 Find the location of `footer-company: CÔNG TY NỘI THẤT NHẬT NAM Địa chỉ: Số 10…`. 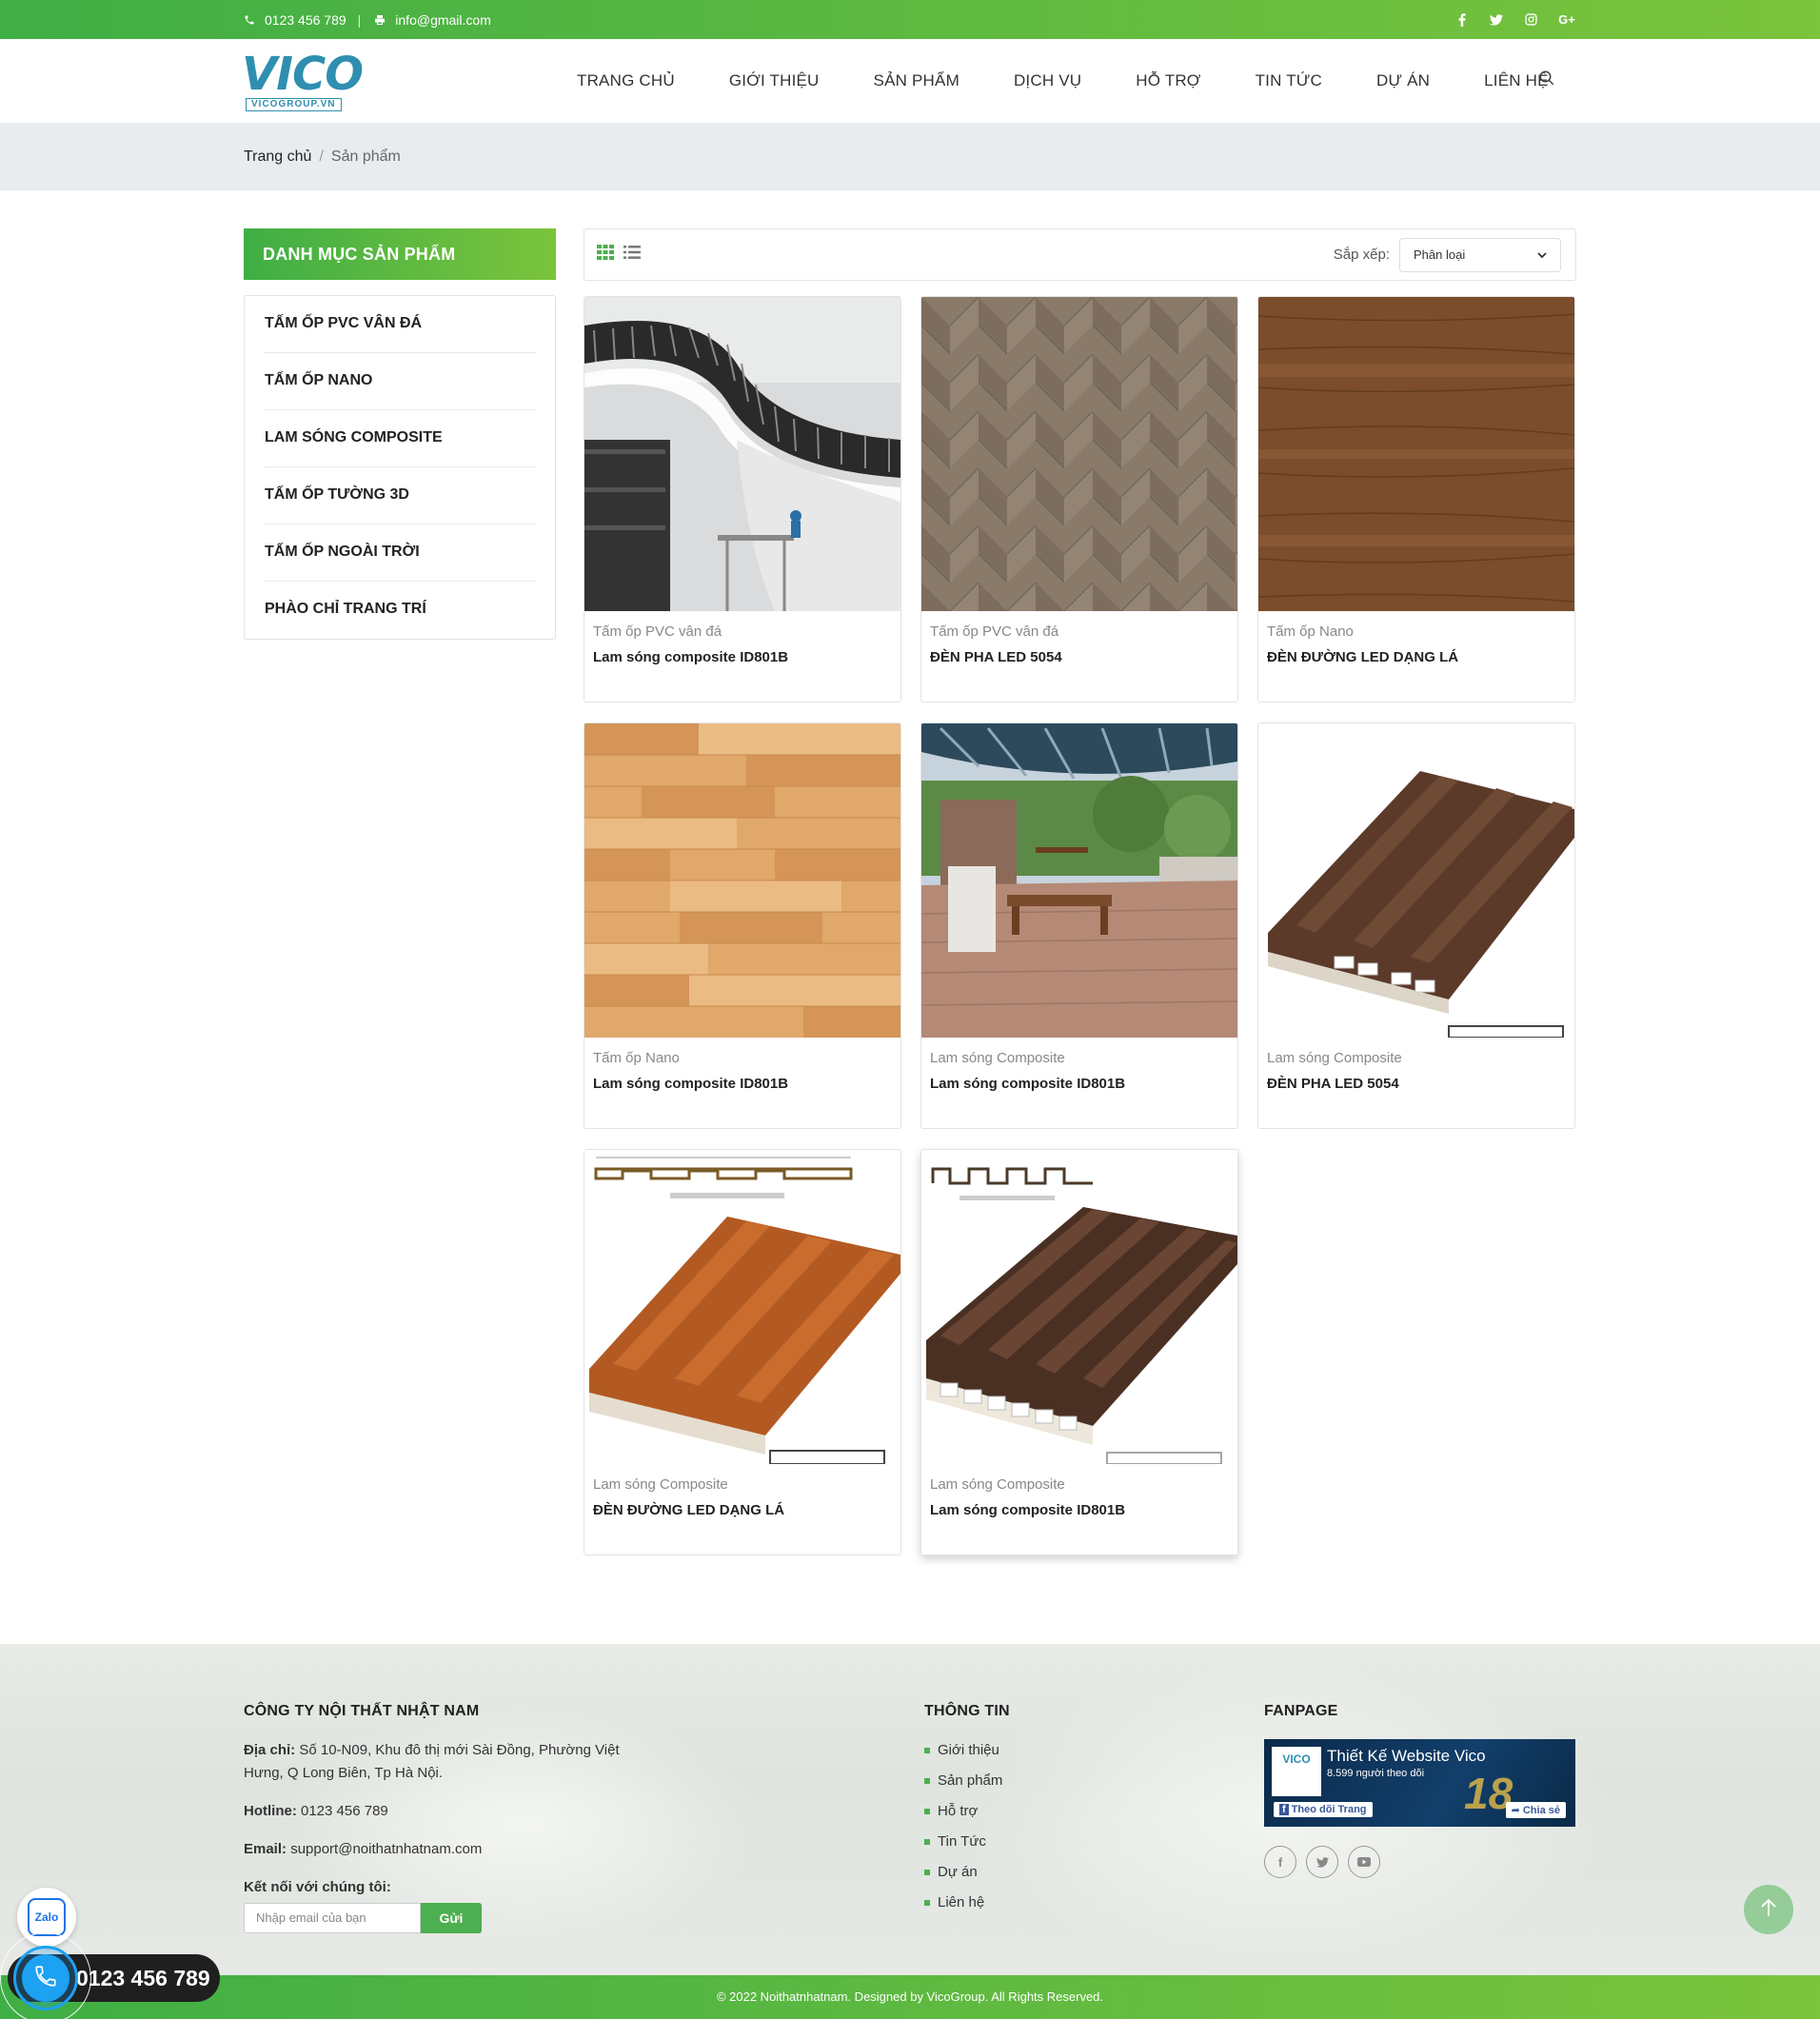

footer-company: CÔNG TY NỘI THẤT NHẬT NAM Địa chỉ: Số 10… is located at coordinates (448, 1818).